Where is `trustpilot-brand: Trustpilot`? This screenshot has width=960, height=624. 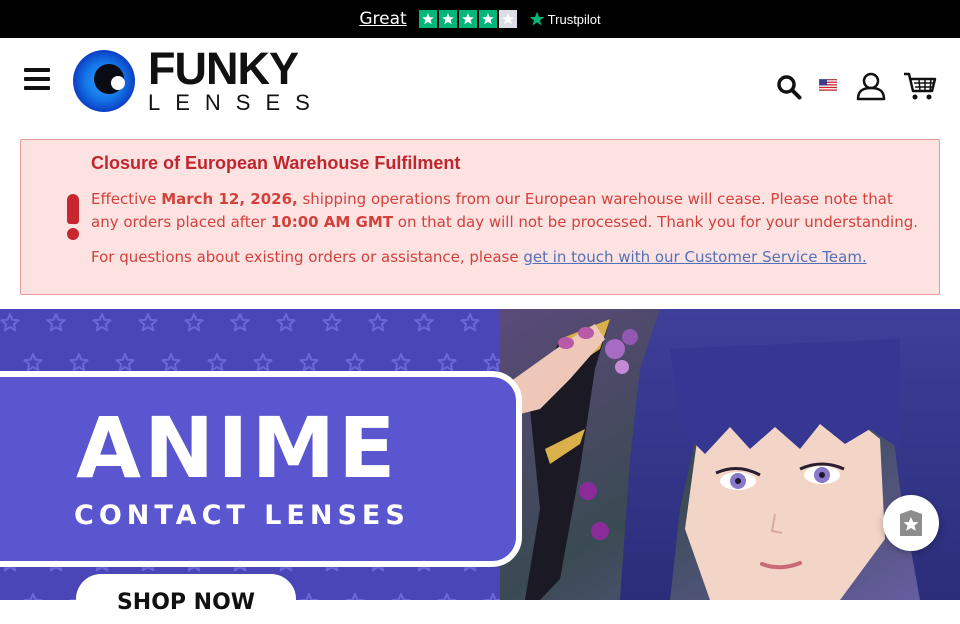
trustpilot-brand: Trustpilot is located at coordinates (565, 19).